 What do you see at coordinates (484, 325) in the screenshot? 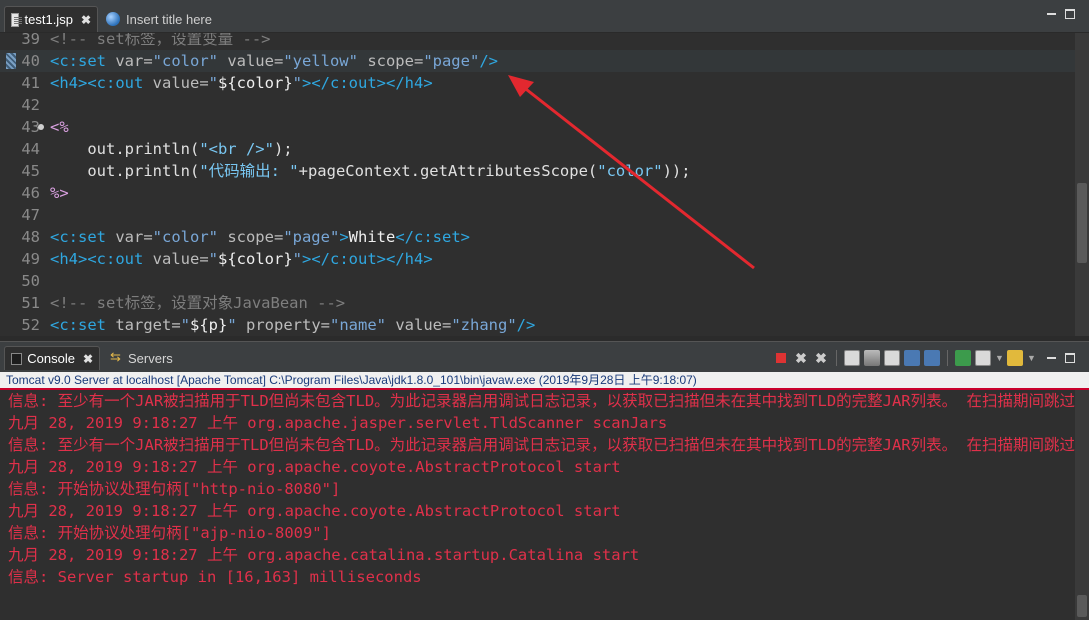
I see `code-token: "zhang"` at bounding box center [484, 325].